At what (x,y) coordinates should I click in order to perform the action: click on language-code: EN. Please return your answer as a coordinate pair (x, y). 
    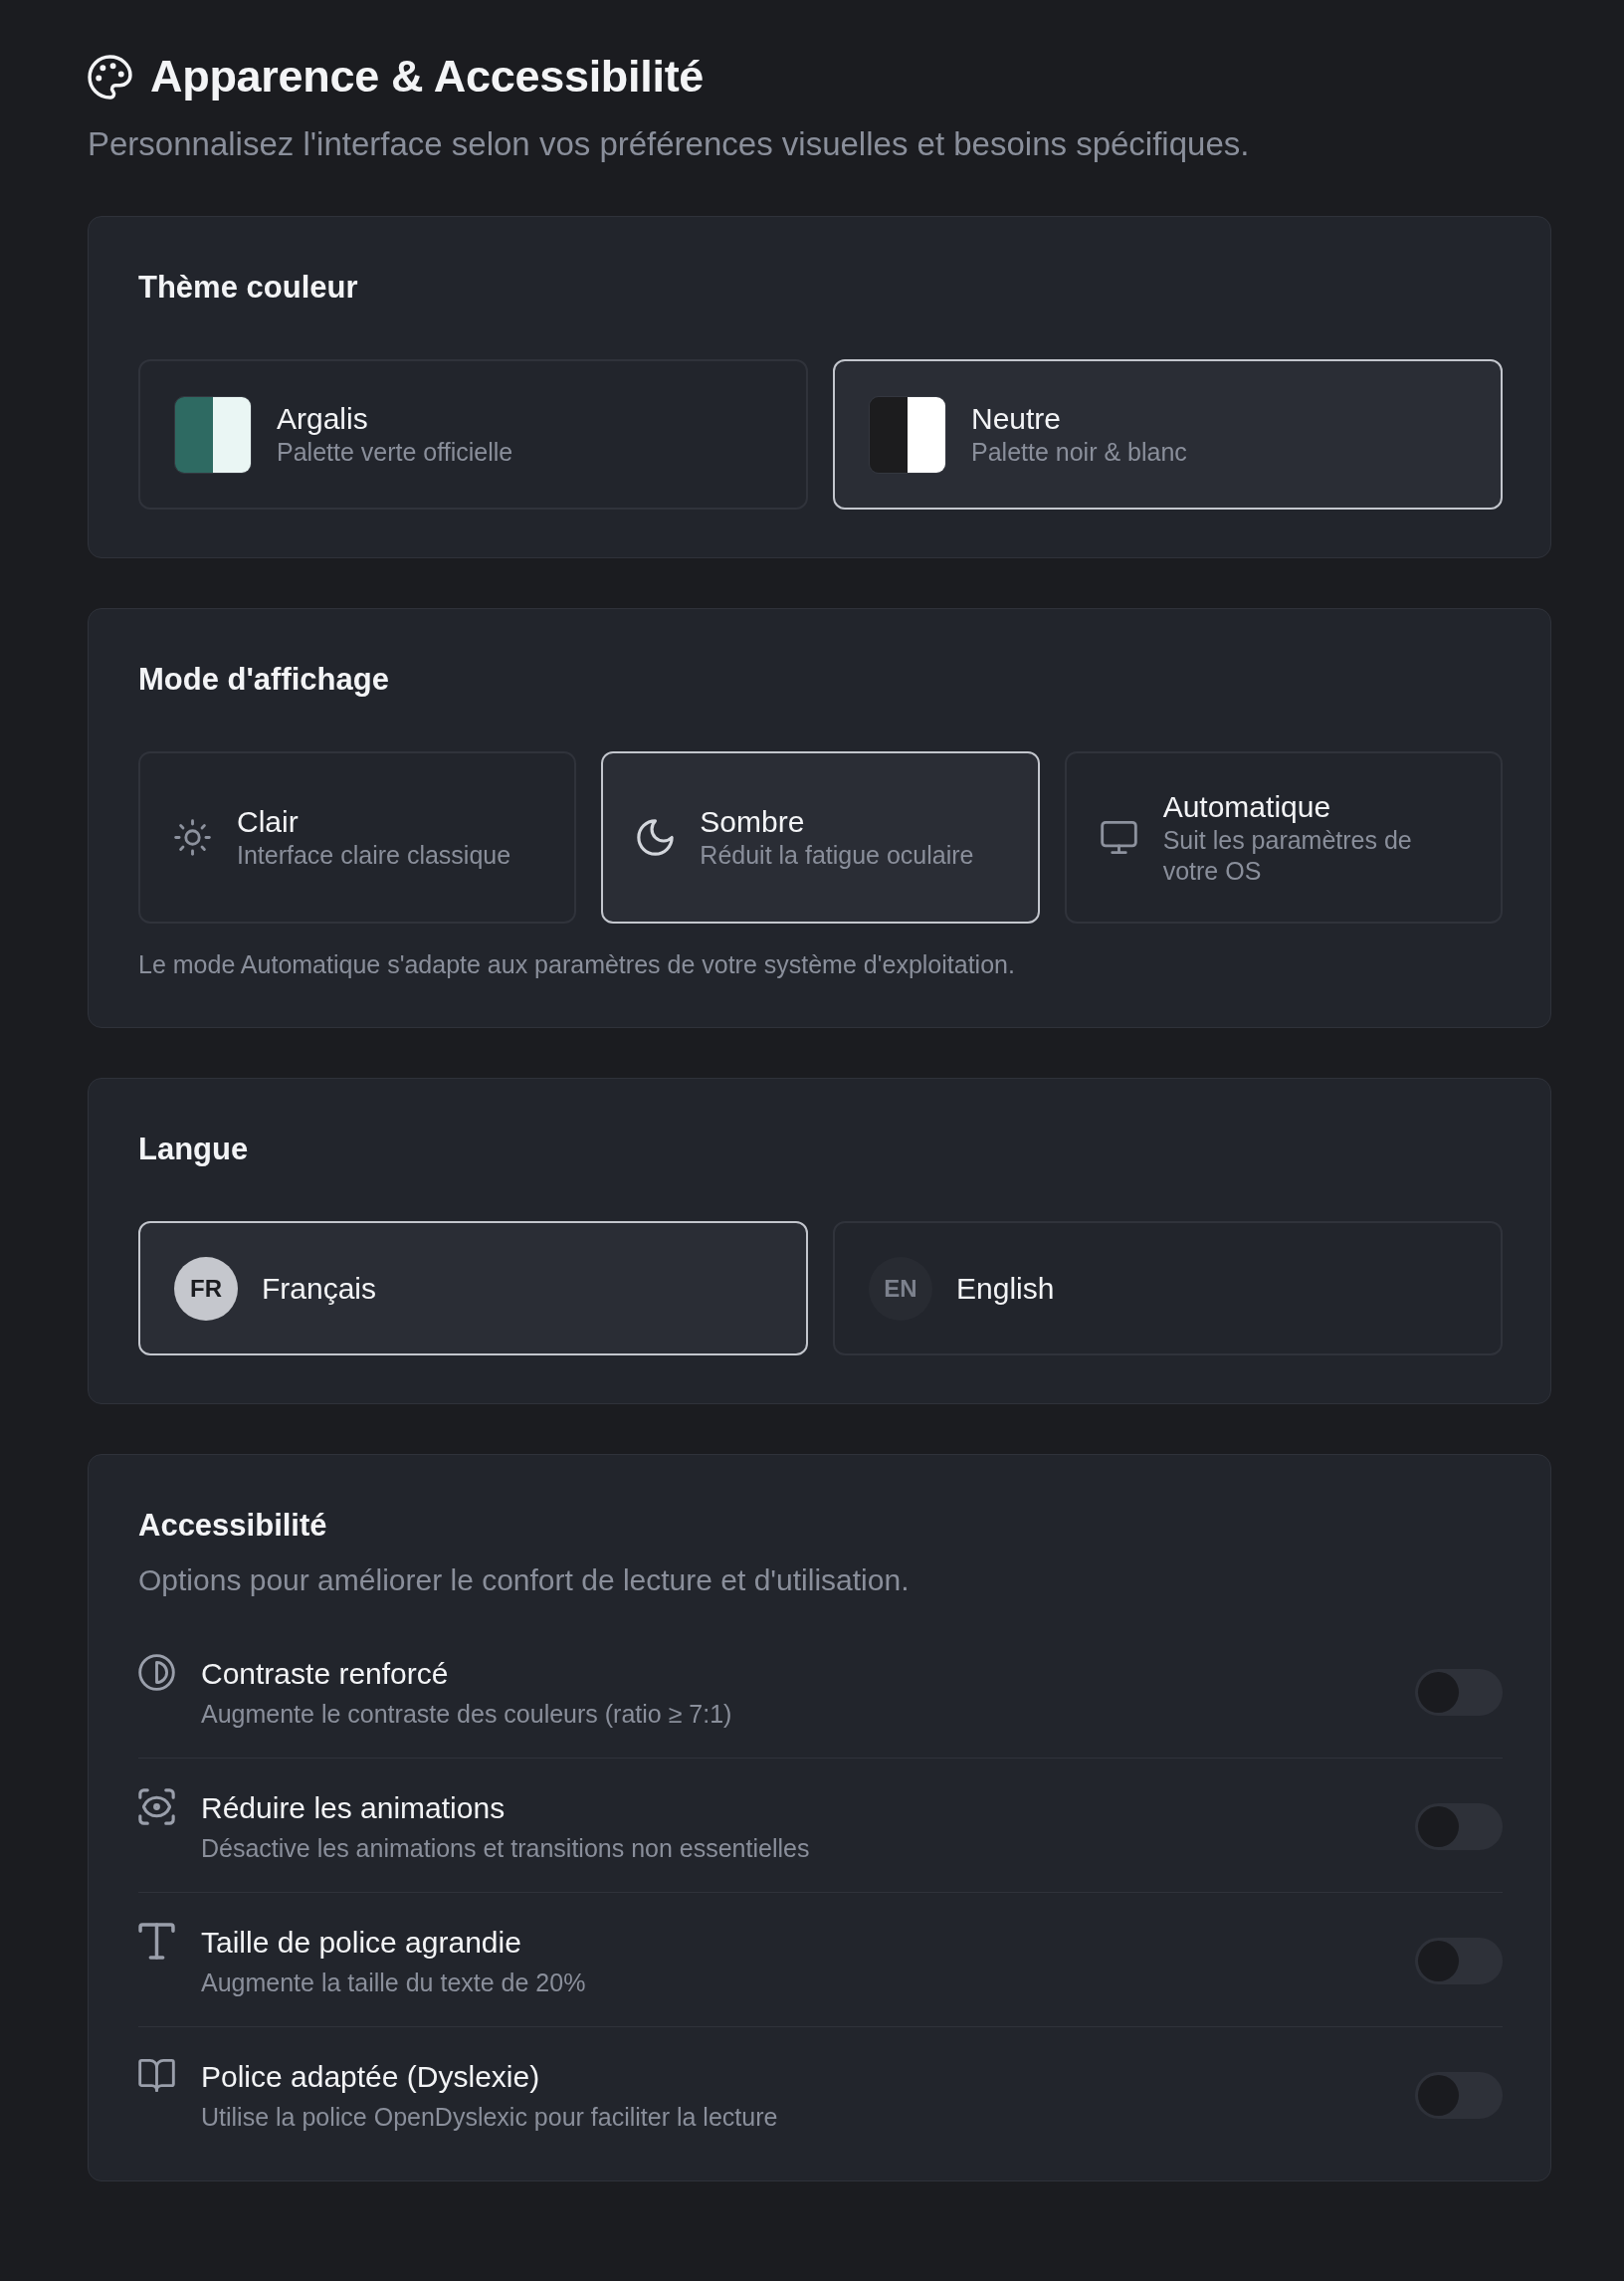
    Looking at the image, I should click on (901, 1288).